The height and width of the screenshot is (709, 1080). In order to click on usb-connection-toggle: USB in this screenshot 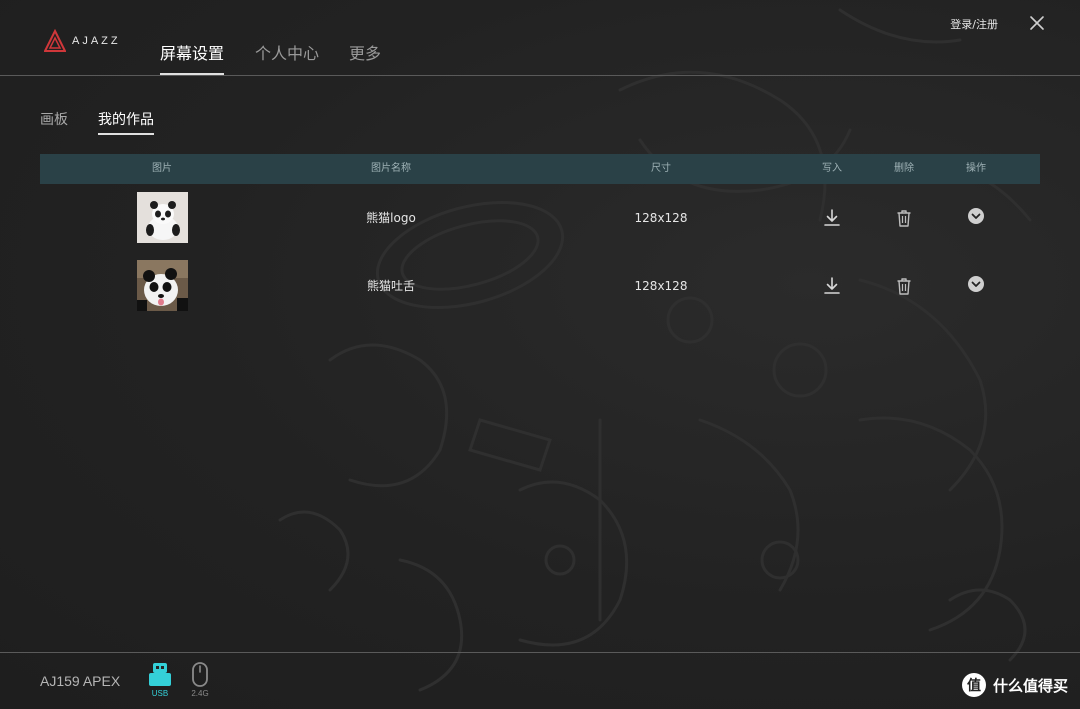, I will do `click(160, 682)`.